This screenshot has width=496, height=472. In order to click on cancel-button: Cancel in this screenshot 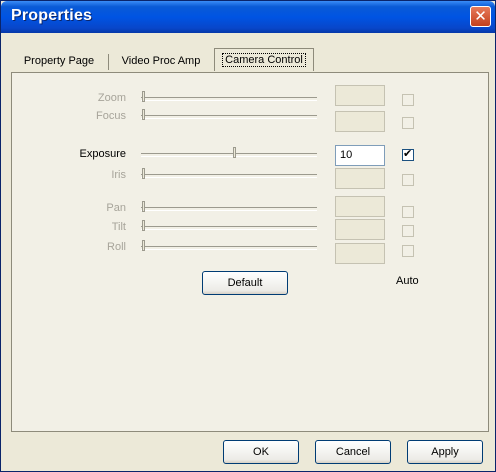, I will do `click(353, 452)`.